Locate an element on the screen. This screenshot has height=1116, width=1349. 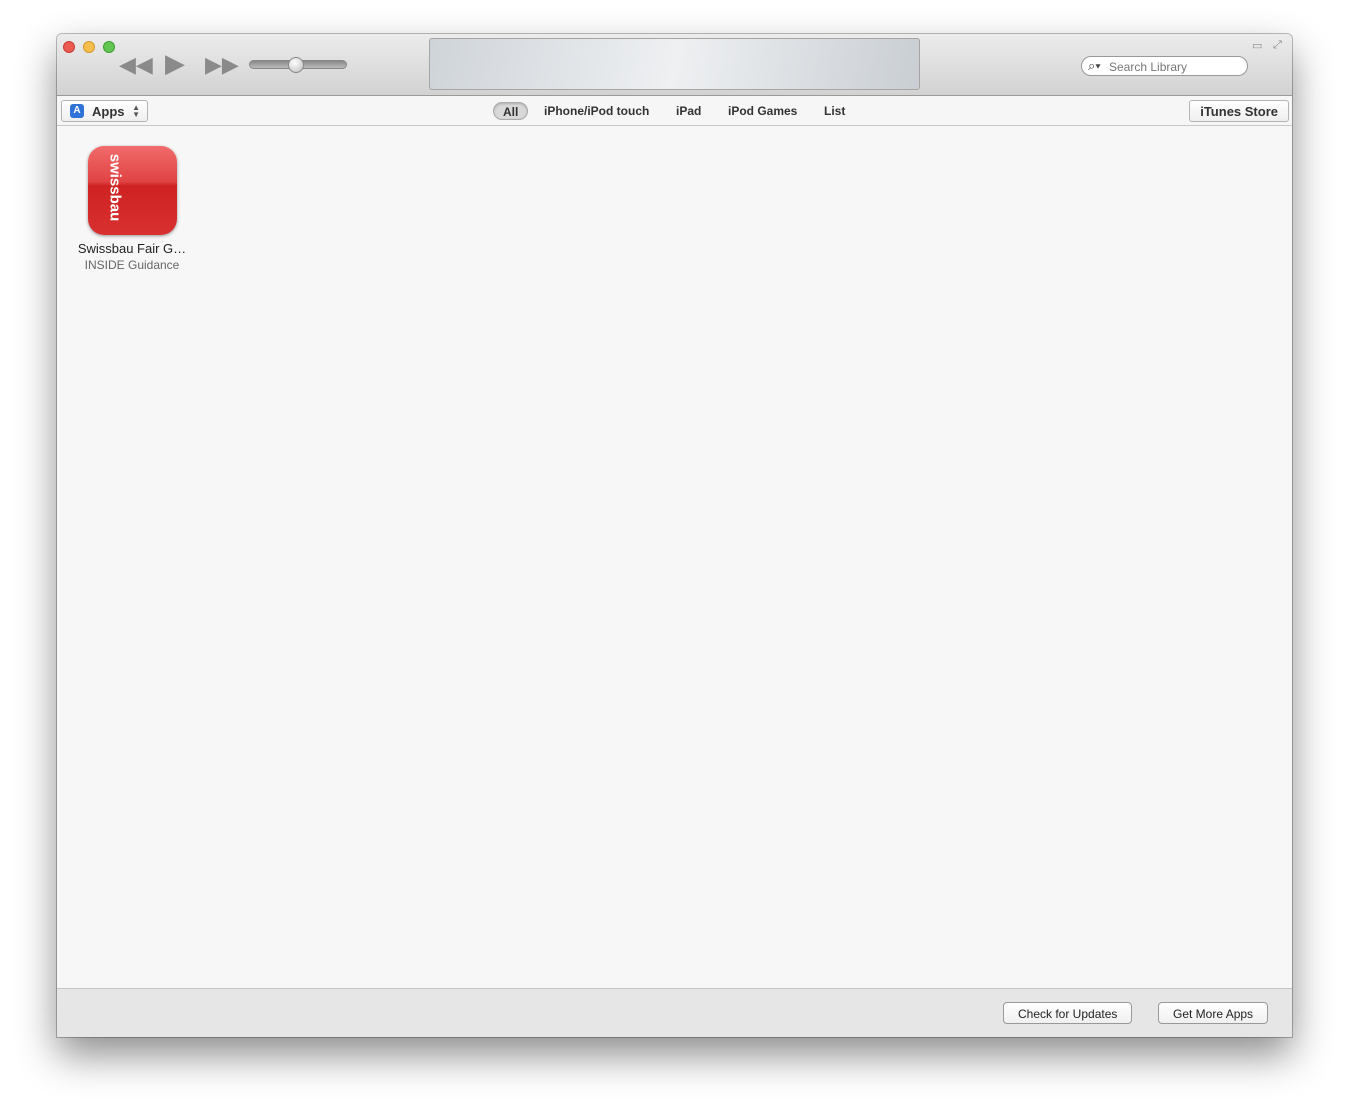
check-for-updates-button: Check for Updates is located at coordinates (1068, 1013).